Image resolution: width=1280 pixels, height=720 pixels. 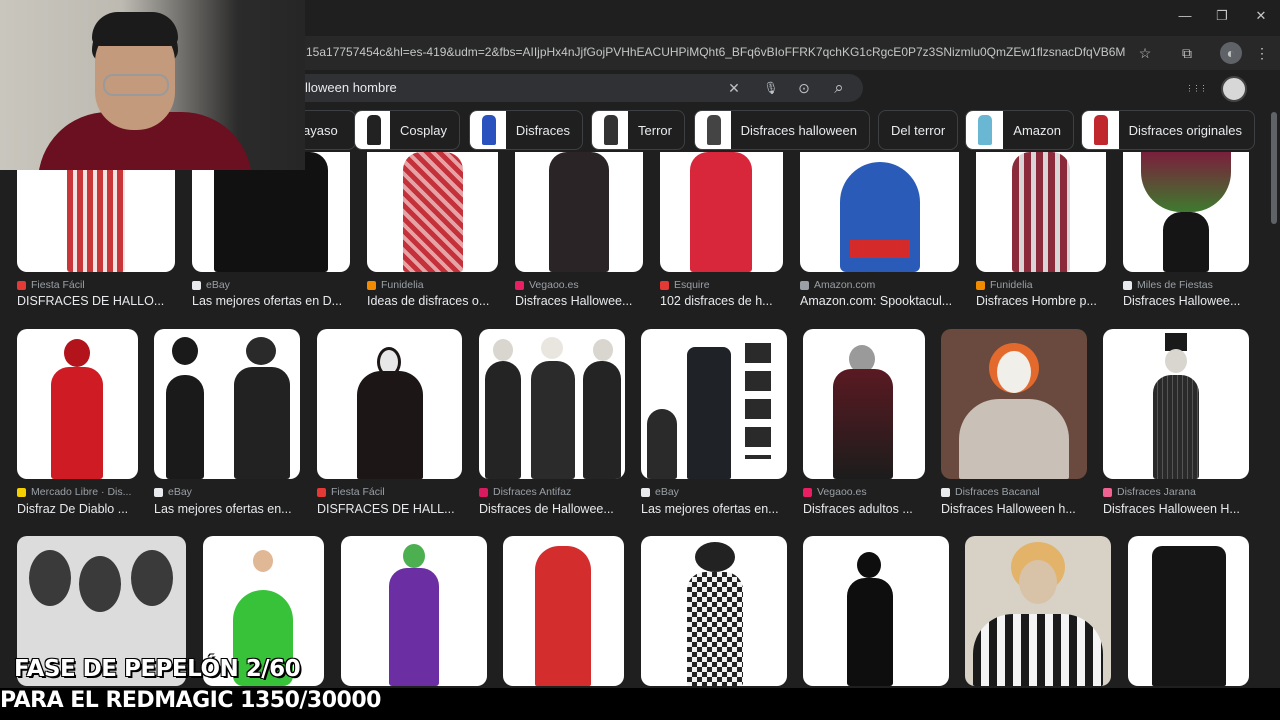 What do you see at coordinates (227, 492) in the screenshot?
I see `result-source: eBay` at bounding box center [227, 492].